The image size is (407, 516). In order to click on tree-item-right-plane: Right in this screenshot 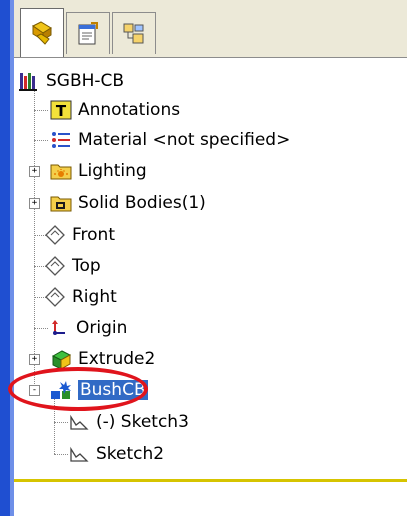, I will do `click(80, 297)`.